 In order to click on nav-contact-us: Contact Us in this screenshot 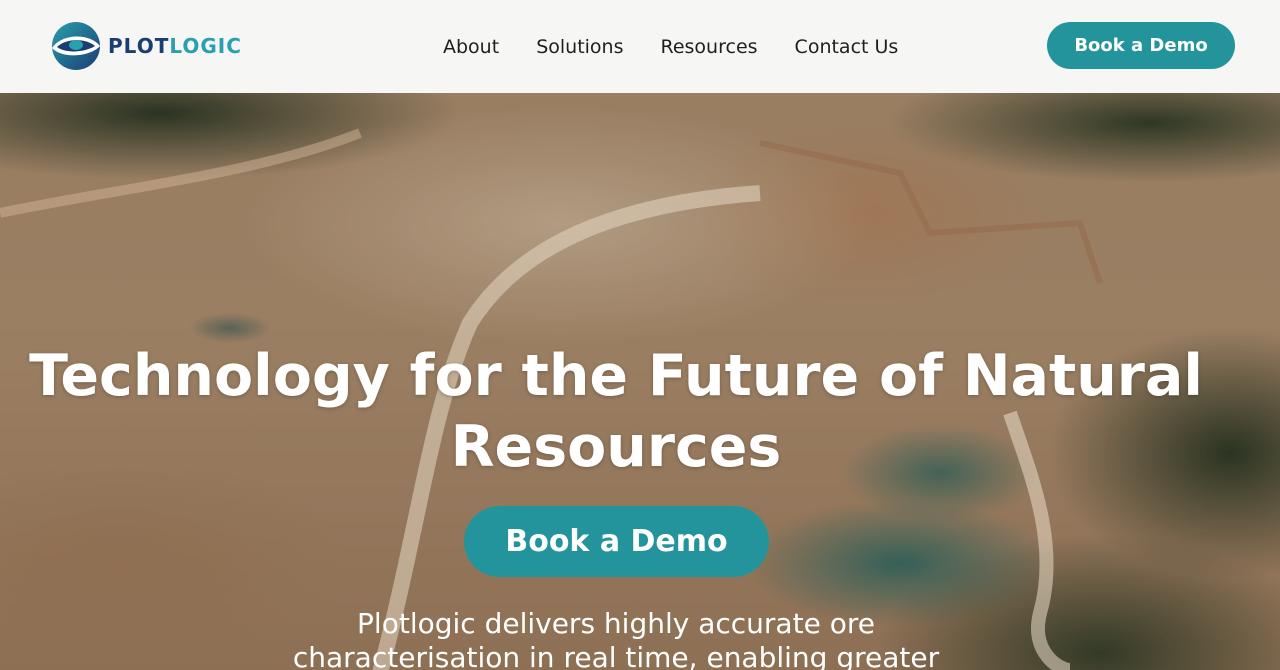, I will do `click(847, 47)`.